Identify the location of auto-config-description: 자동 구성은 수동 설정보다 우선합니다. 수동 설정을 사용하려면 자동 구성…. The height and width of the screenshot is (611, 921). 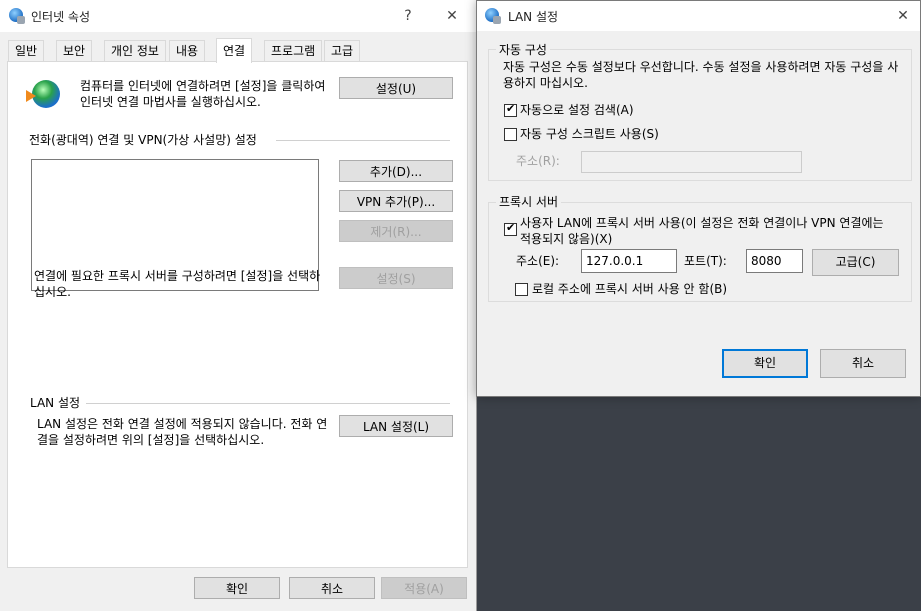
(701, 75).